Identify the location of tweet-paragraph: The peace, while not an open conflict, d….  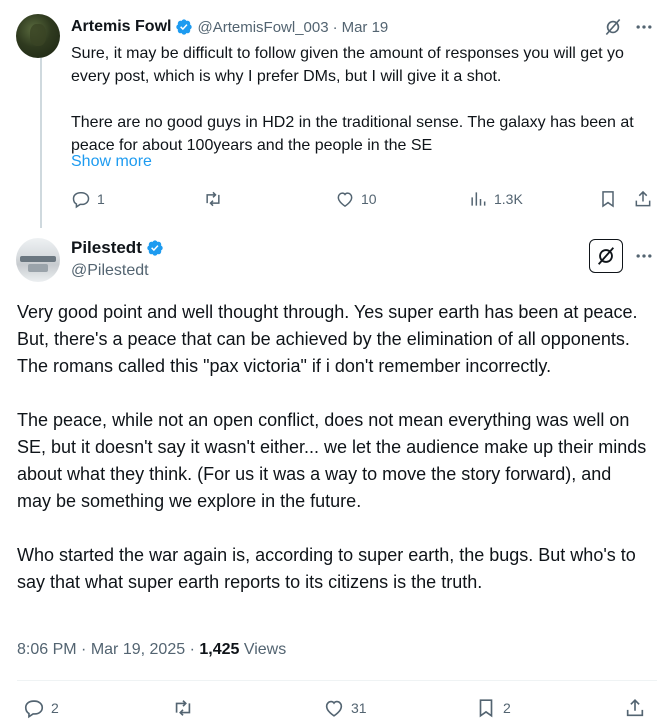
(332, 460).